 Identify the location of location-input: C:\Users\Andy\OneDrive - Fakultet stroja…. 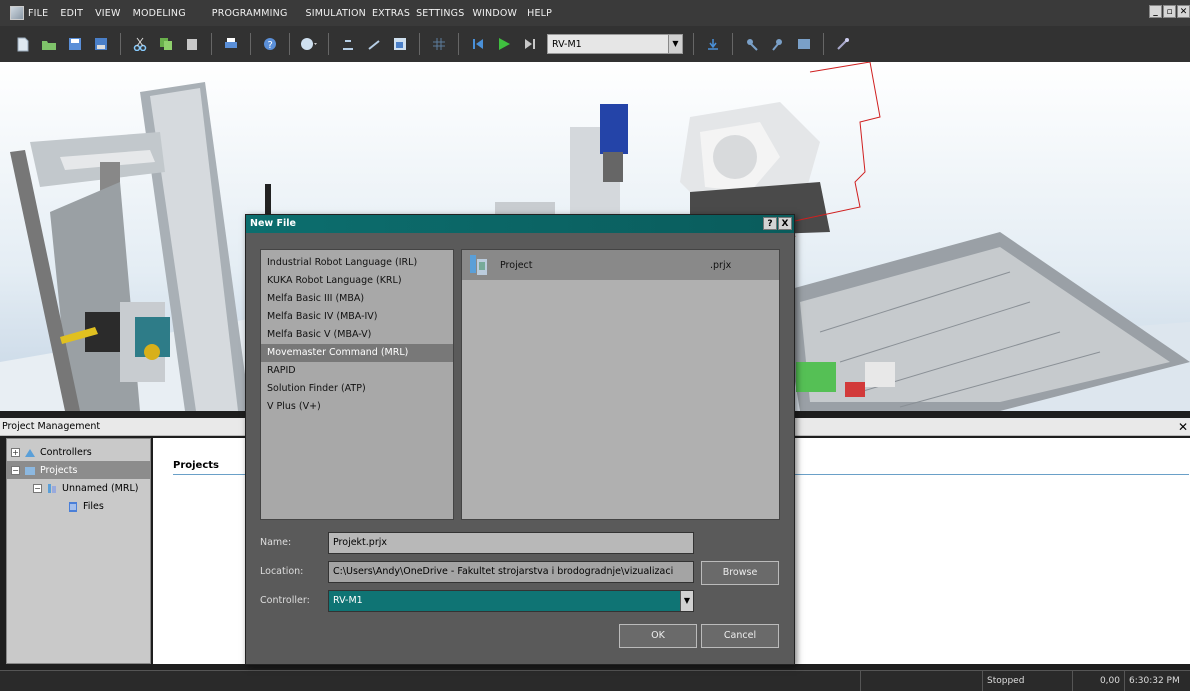
(511, 572).